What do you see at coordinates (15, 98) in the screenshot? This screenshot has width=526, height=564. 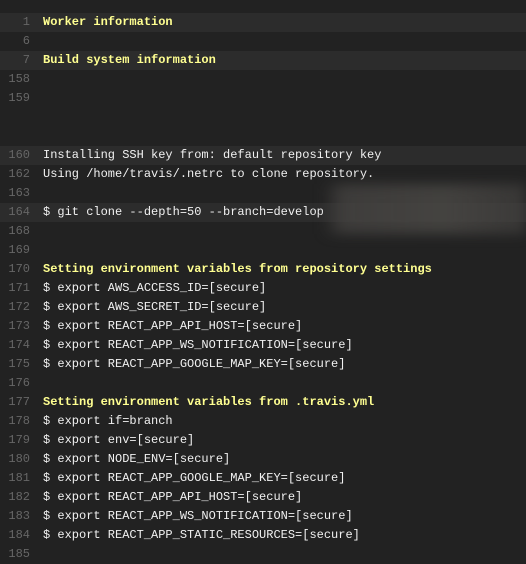 I see `line-number-link: 159` at bounding box center [15, 98].